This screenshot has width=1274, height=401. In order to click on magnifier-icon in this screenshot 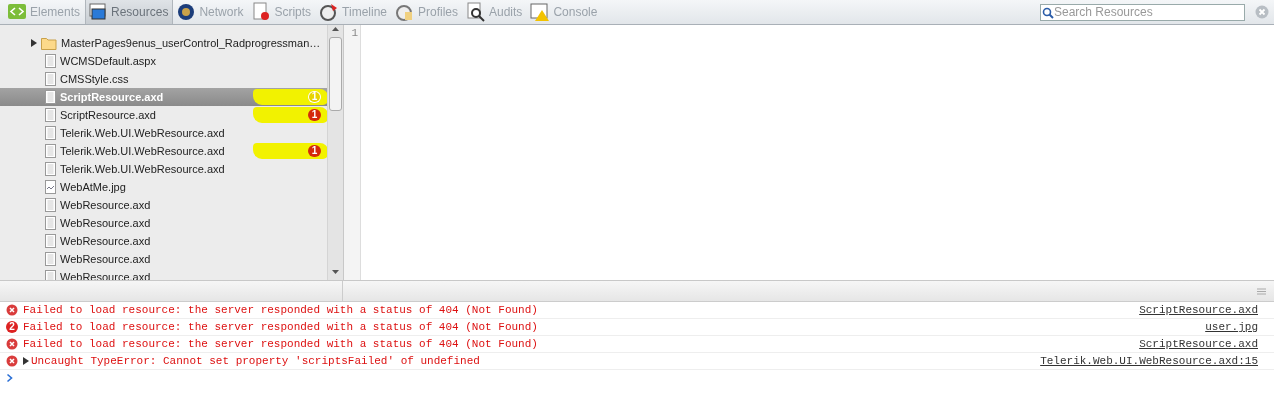, I will do `click(476, 12)`.